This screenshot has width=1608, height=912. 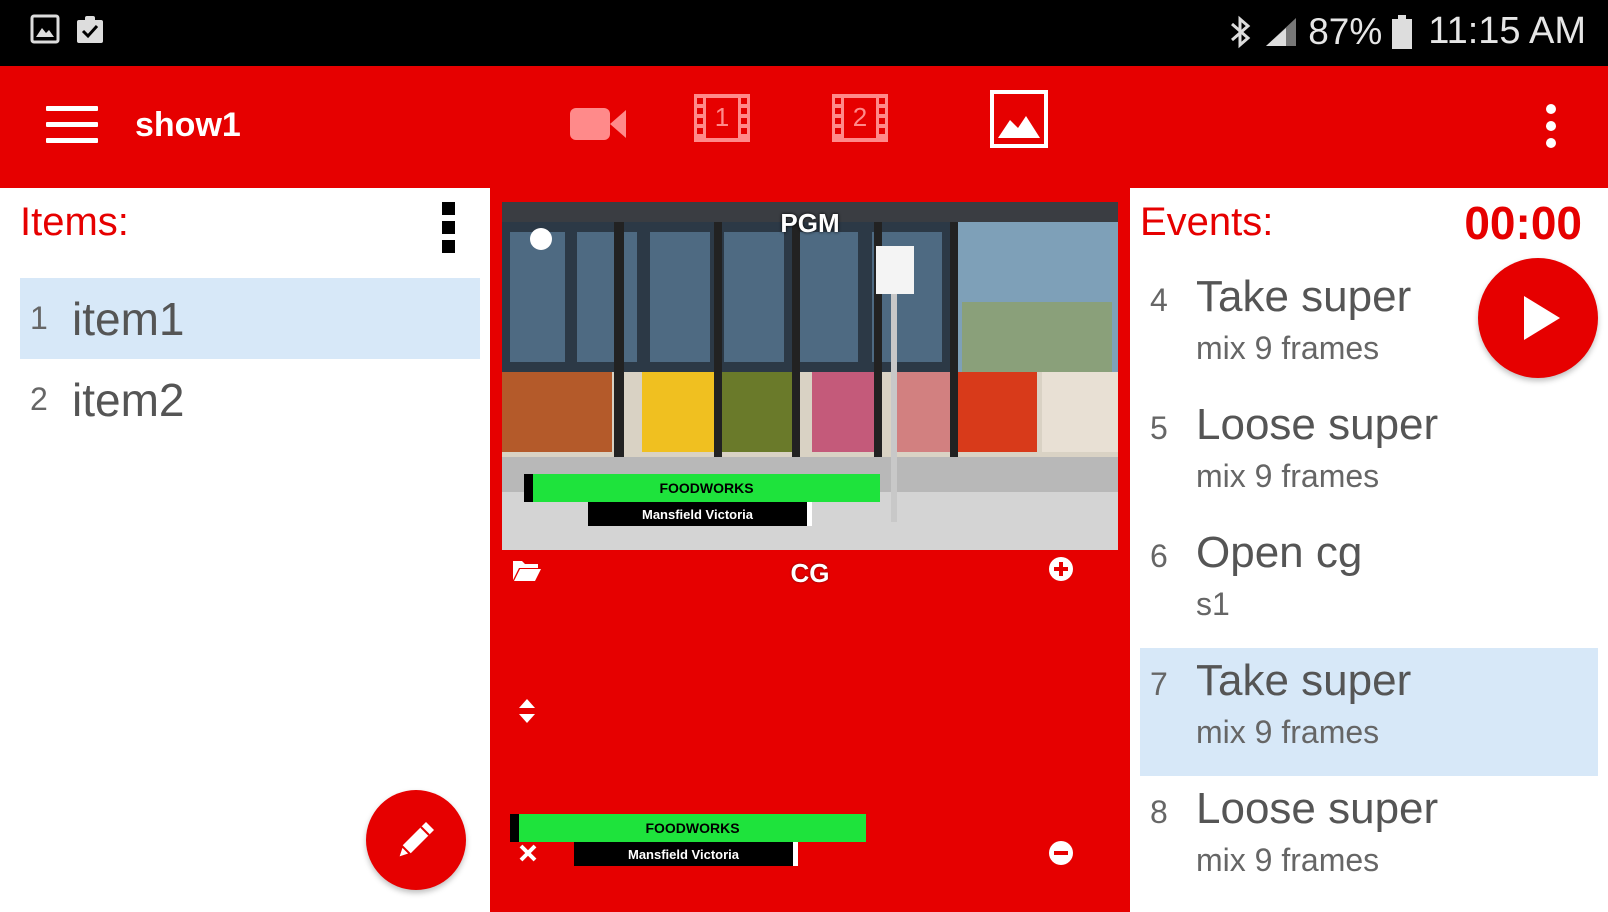 I want to click on events-title: Events:, so click(x=1207, y=222).